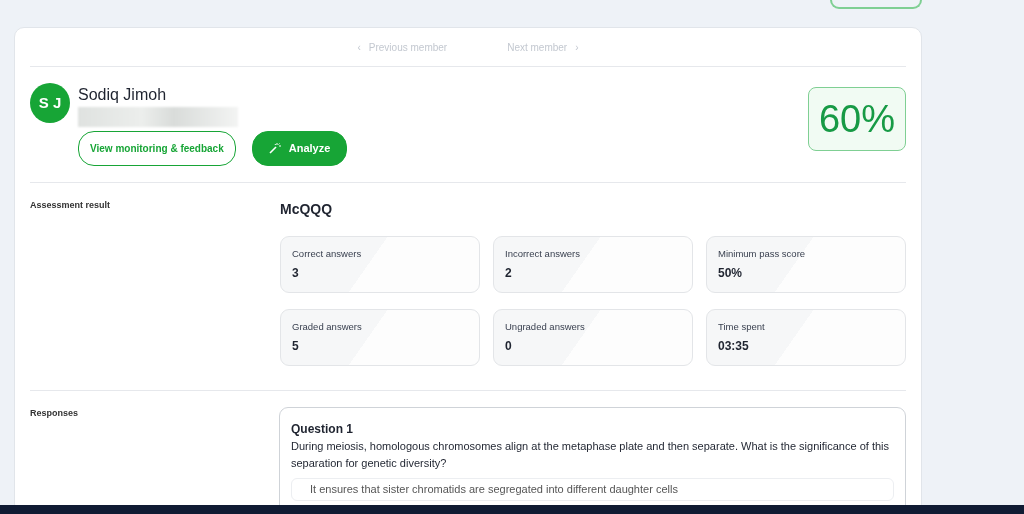  I want to click on question-title: Question 1, so click(322, 429).